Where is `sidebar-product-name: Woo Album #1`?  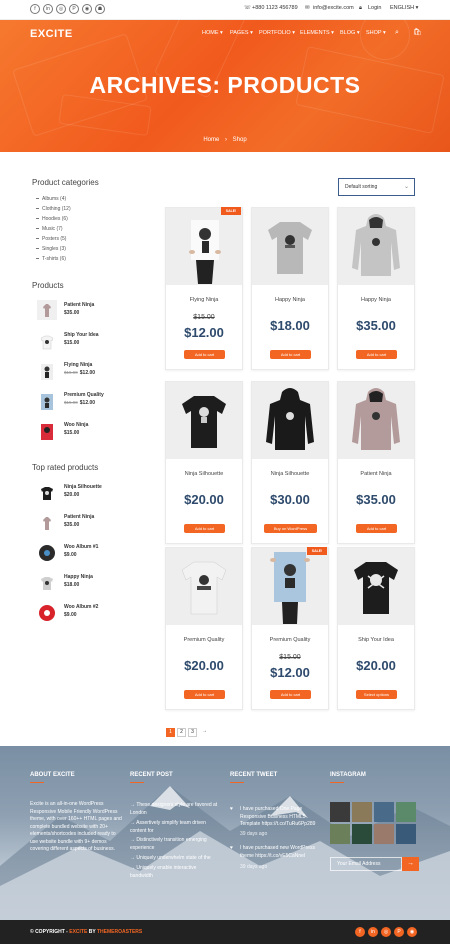
sidebar-product-name: Woo Album #1 is located at coordinates (81, 547).